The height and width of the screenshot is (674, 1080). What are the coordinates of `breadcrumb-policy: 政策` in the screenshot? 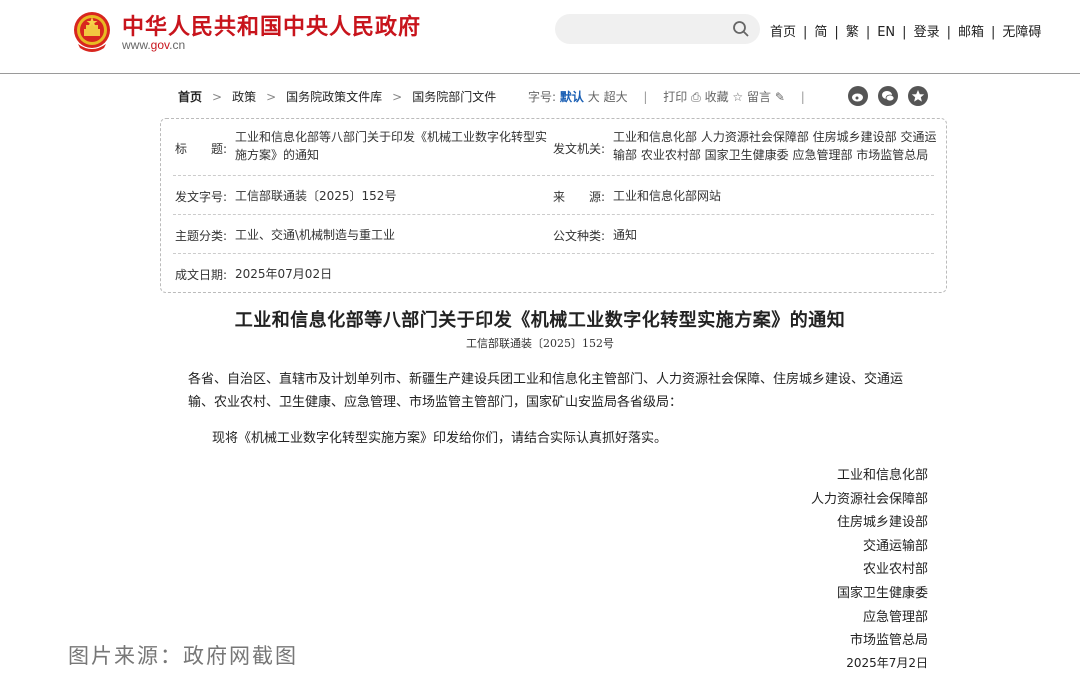 It's located at (244, 97).